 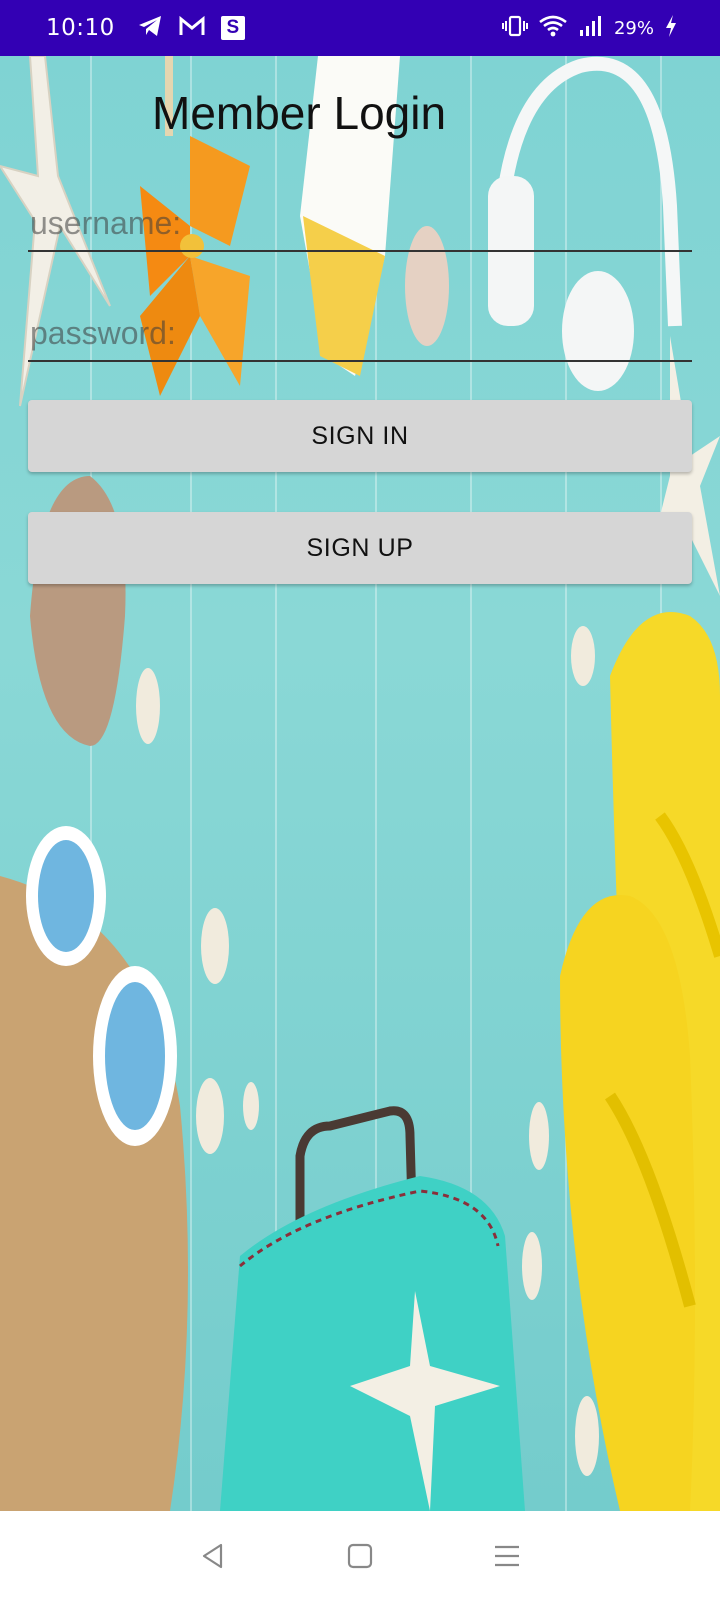 I want to click on signal-icon, so click(x=591, y=28).